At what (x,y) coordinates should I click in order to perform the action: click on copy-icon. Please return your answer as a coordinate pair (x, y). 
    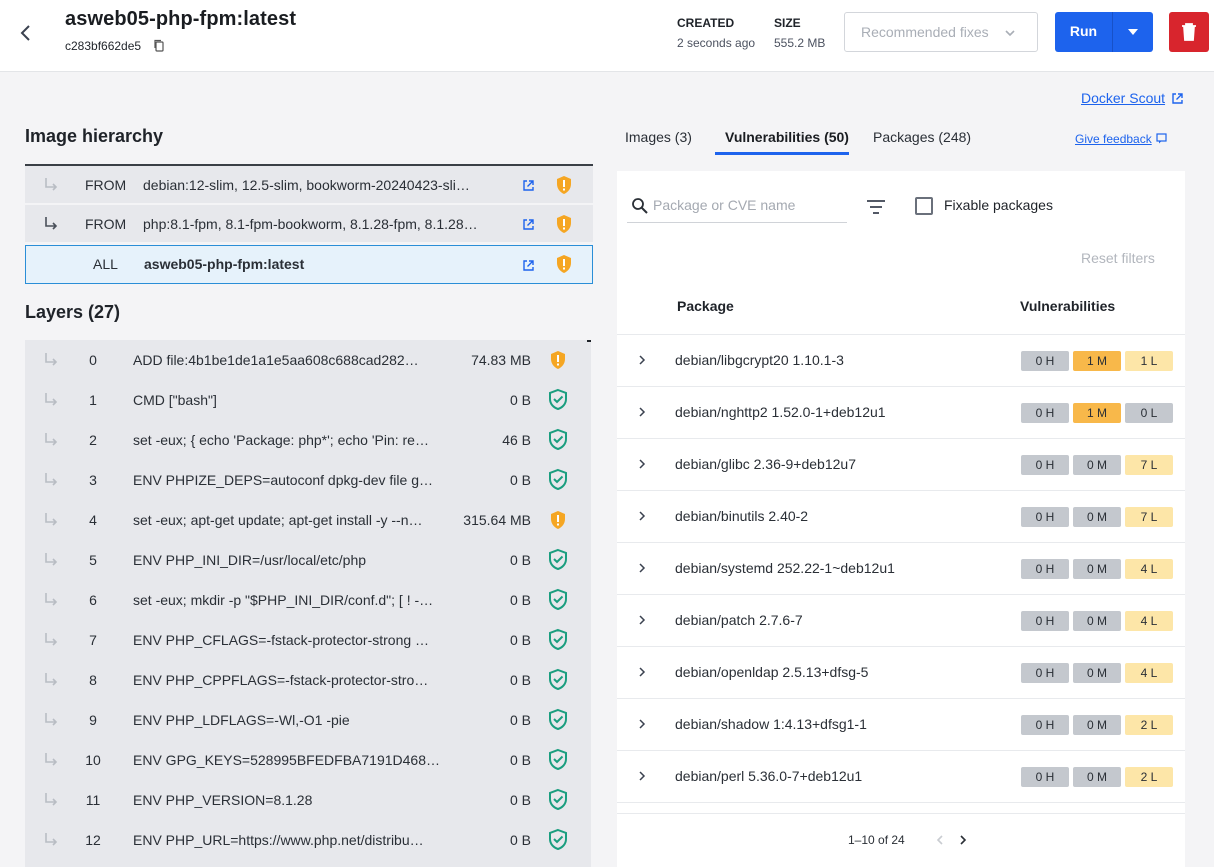
    Looking at the image, I should click on (159, 45).